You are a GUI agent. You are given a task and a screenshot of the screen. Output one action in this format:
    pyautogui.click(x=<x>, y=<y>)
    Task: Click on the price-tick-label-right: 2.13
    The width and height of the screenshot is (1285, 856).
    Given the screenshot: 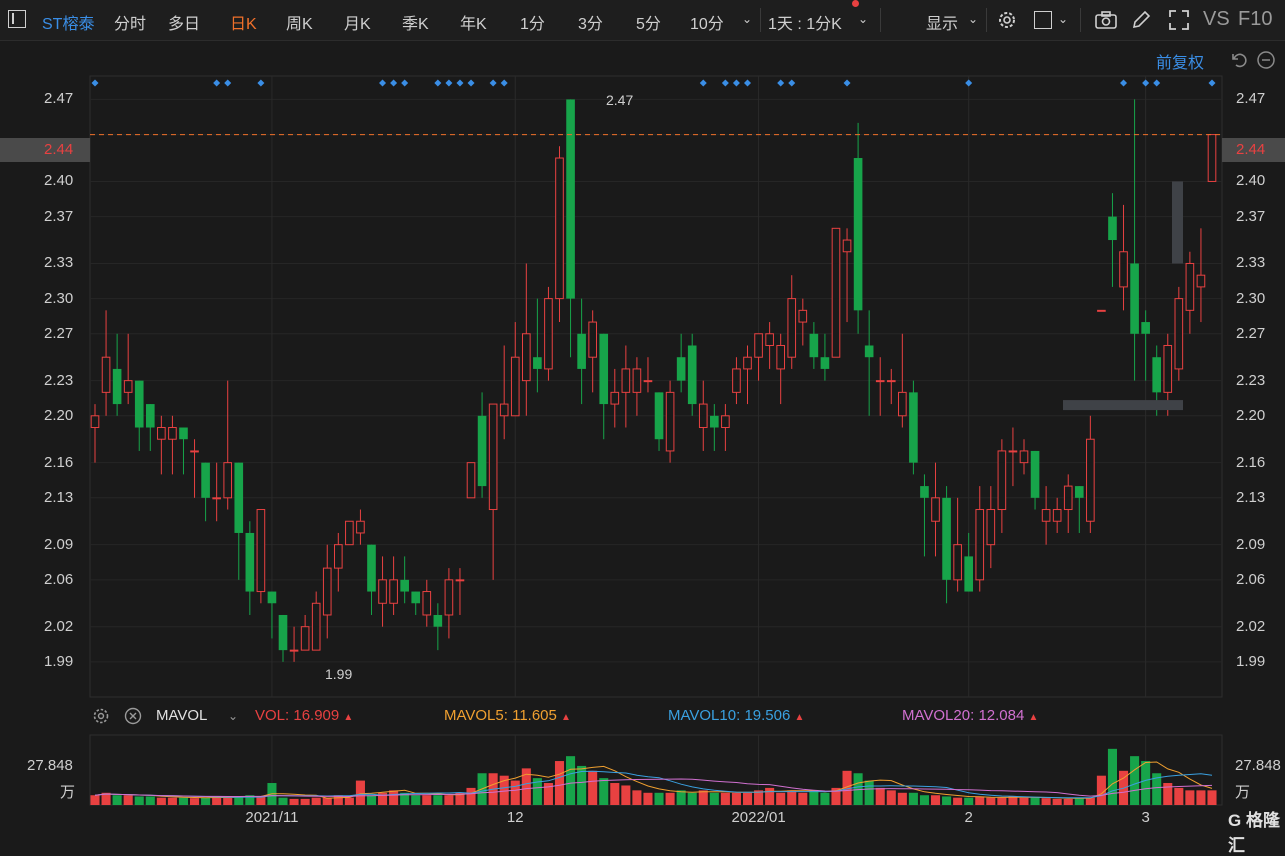 What is the action you would take?
    pyautogui.click(x=1251, y=497)
    